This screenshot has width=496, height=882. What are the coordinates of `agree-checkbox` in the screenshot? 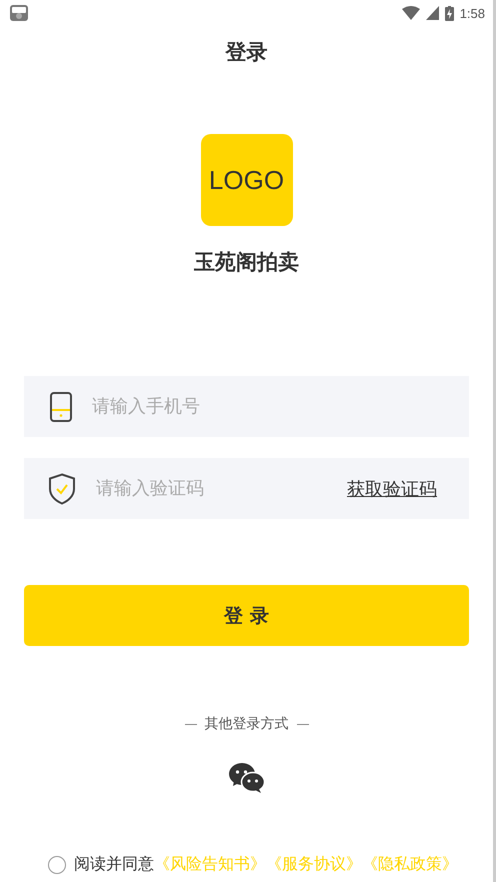 It's located at (57, 865).